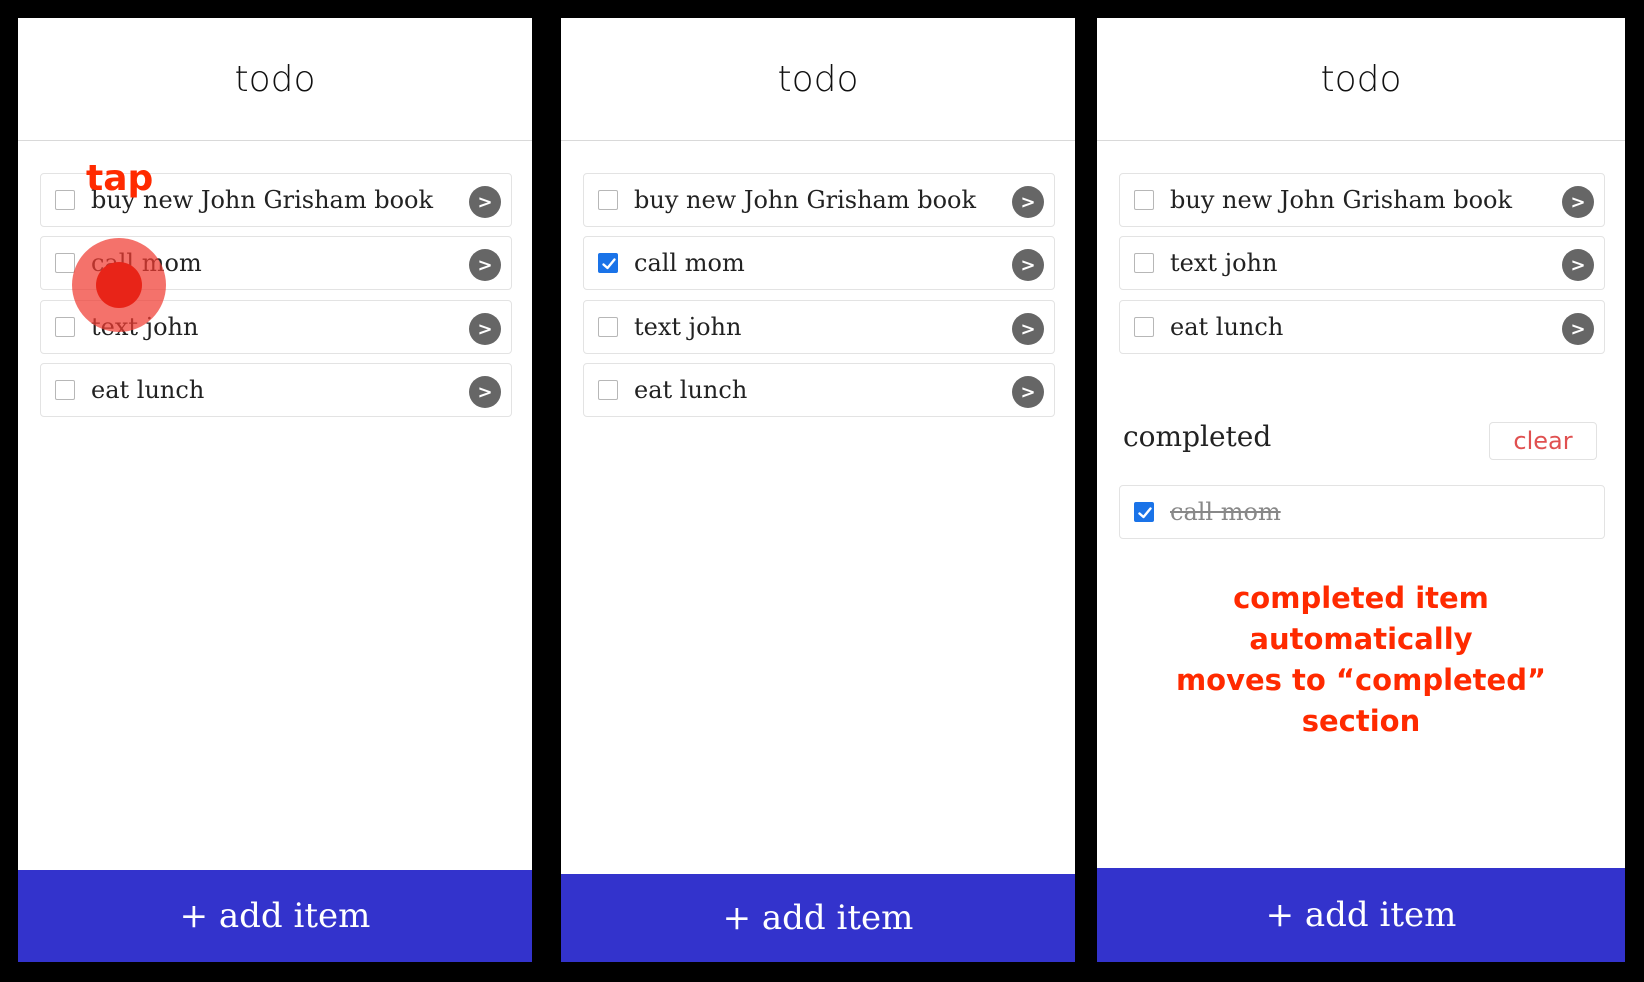 Image resolution: width=1644 pixels, height=982 pixels. What do you see at coordinates (819, 263) in the screenshot?
I see `todo-item: call mom >` at bounding box center [819, 263].